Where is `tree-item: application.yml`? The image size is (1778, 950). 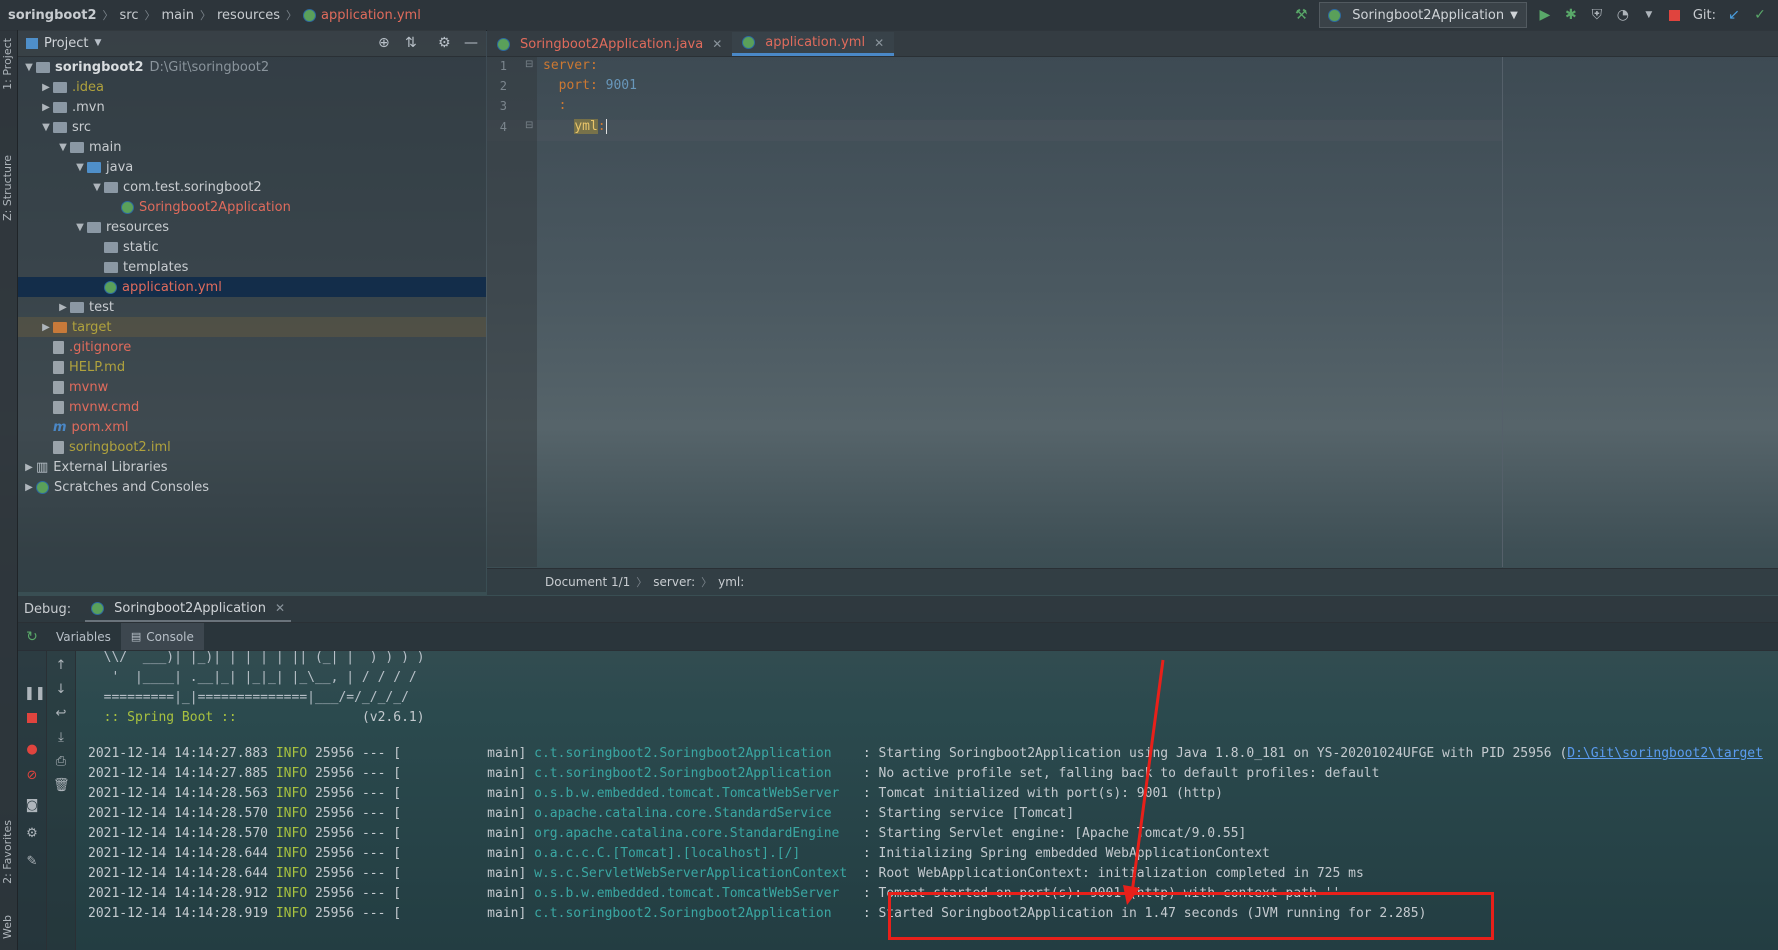 tree-item: application.yml is located at coordinates (252, 287).